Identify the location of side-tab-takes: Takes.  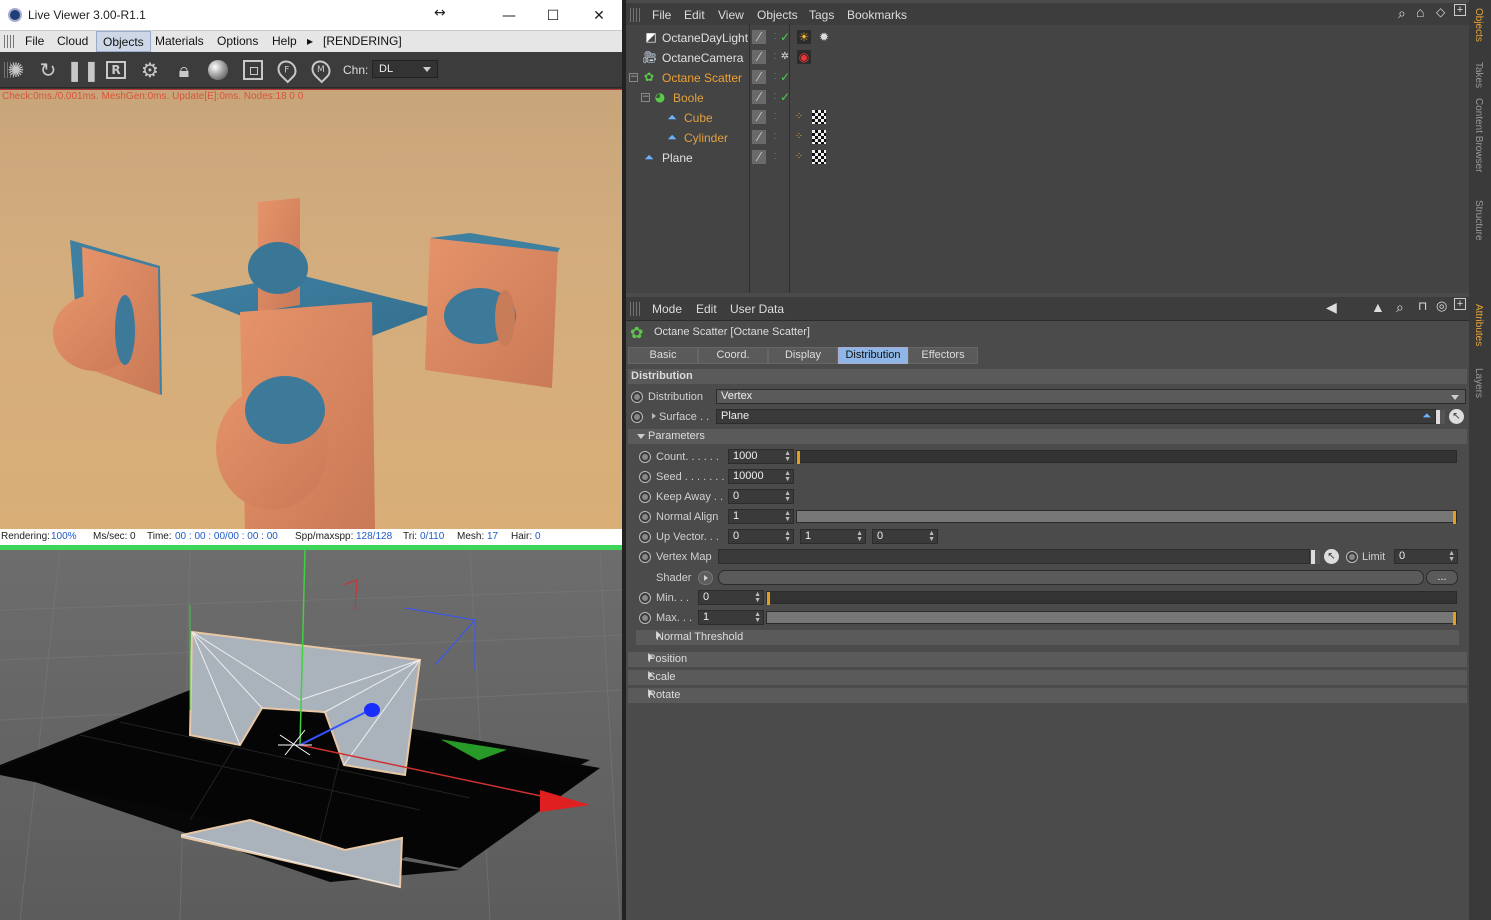
(1478, 75).